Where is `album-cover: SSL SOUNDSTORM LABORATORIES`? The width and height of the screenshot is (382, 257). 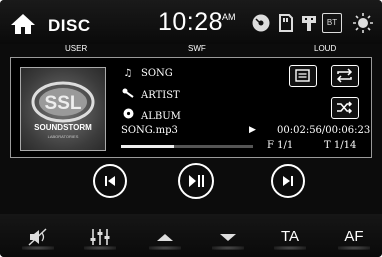
album-cover: SSL SOUNDSTORM LABORATORIES is located at coordinates (63, 109).